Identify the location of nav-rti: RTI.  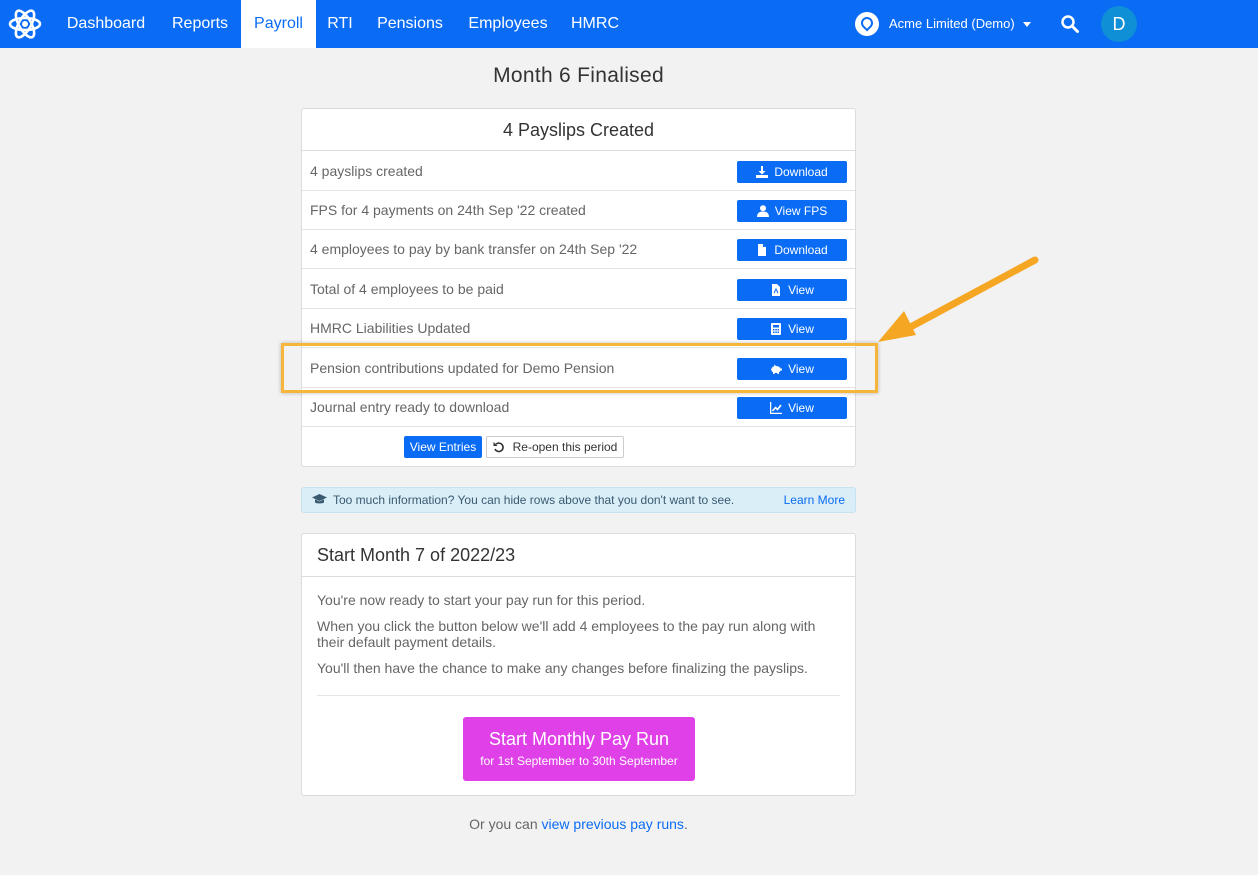
(340, 24).